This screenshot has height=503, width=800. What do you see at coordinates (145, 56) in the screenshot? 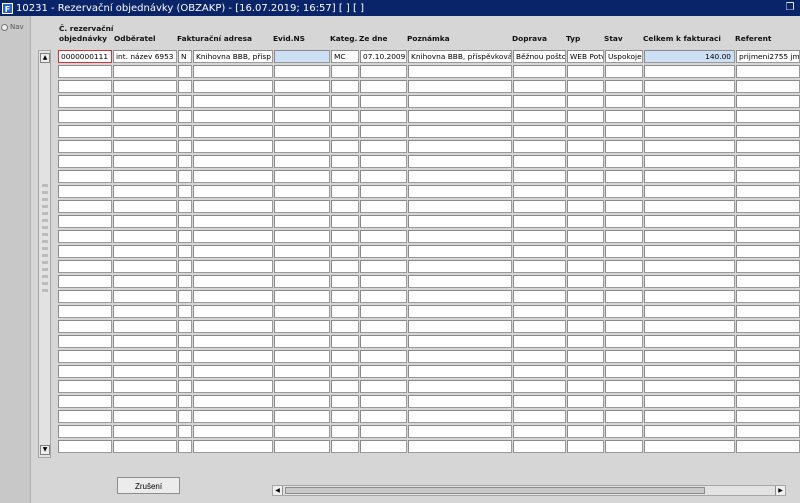
I see `cell-odberatel: int. název 6953 &` at bounding box center [145, 56].